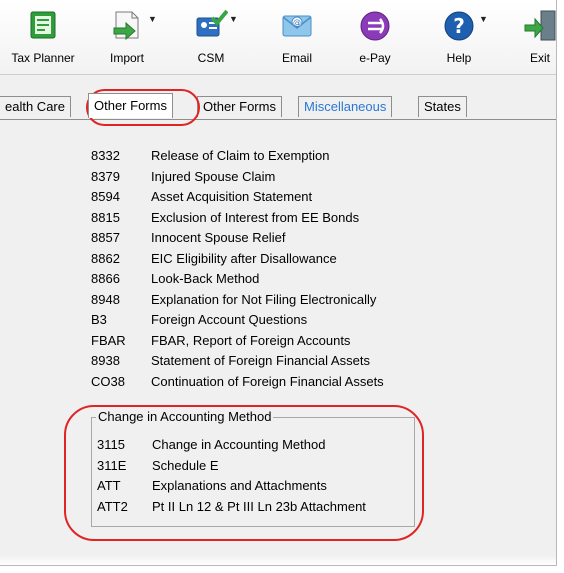 The image size is (564, 573). I want to click on form-code: FBAR, so click(108, 340).